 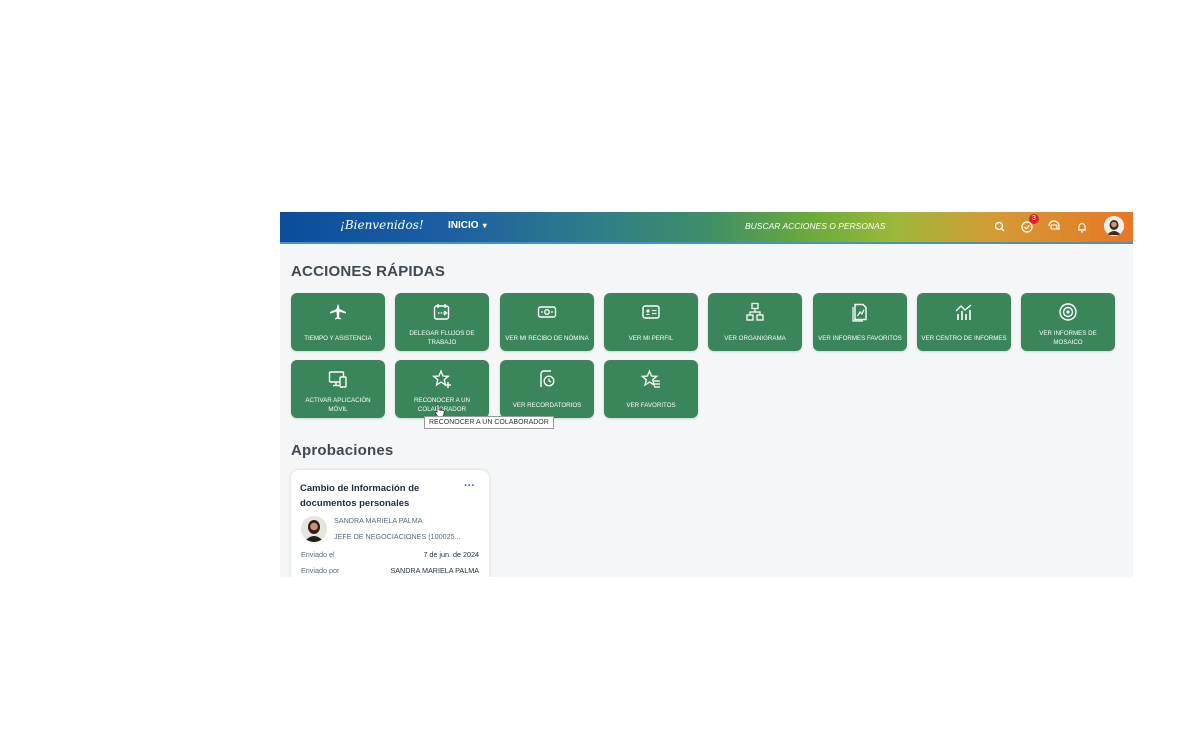 I want to click on notification-badge: 3, so click(x=1034, y=219).